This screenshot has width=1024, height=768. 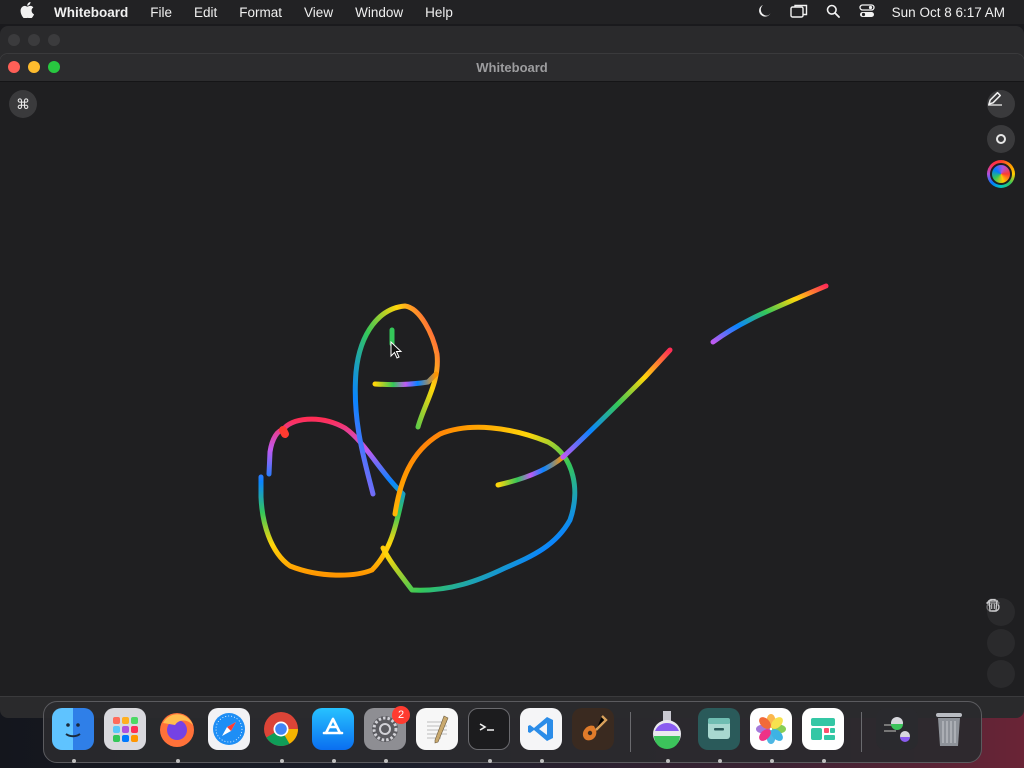 I want to click on dock-garageband, so click(x=594, y=730).